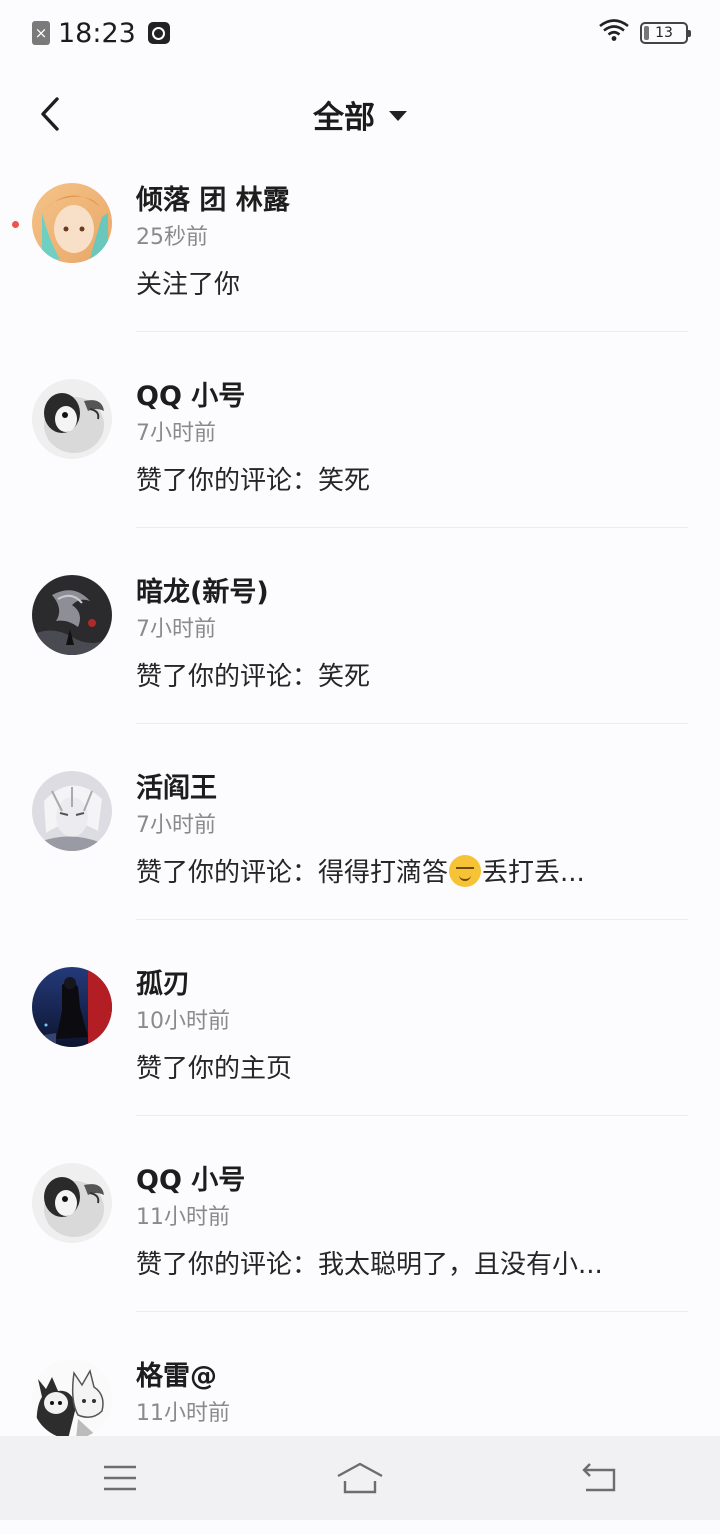 Image resolution: width=720 pixels, height=1534 pixels. I want to click on notification-content: 倾落 团 林露 25秒前 关注了你, so click(412, 242).